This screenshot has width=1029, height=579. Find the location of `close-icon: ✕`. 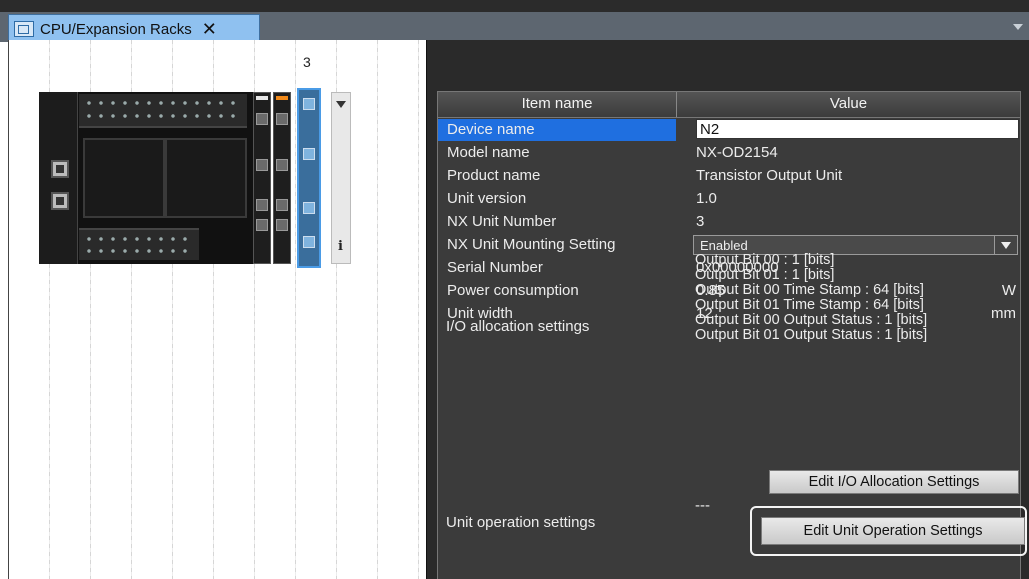

close-icon: ✕ is located at coordinates (209, 29).